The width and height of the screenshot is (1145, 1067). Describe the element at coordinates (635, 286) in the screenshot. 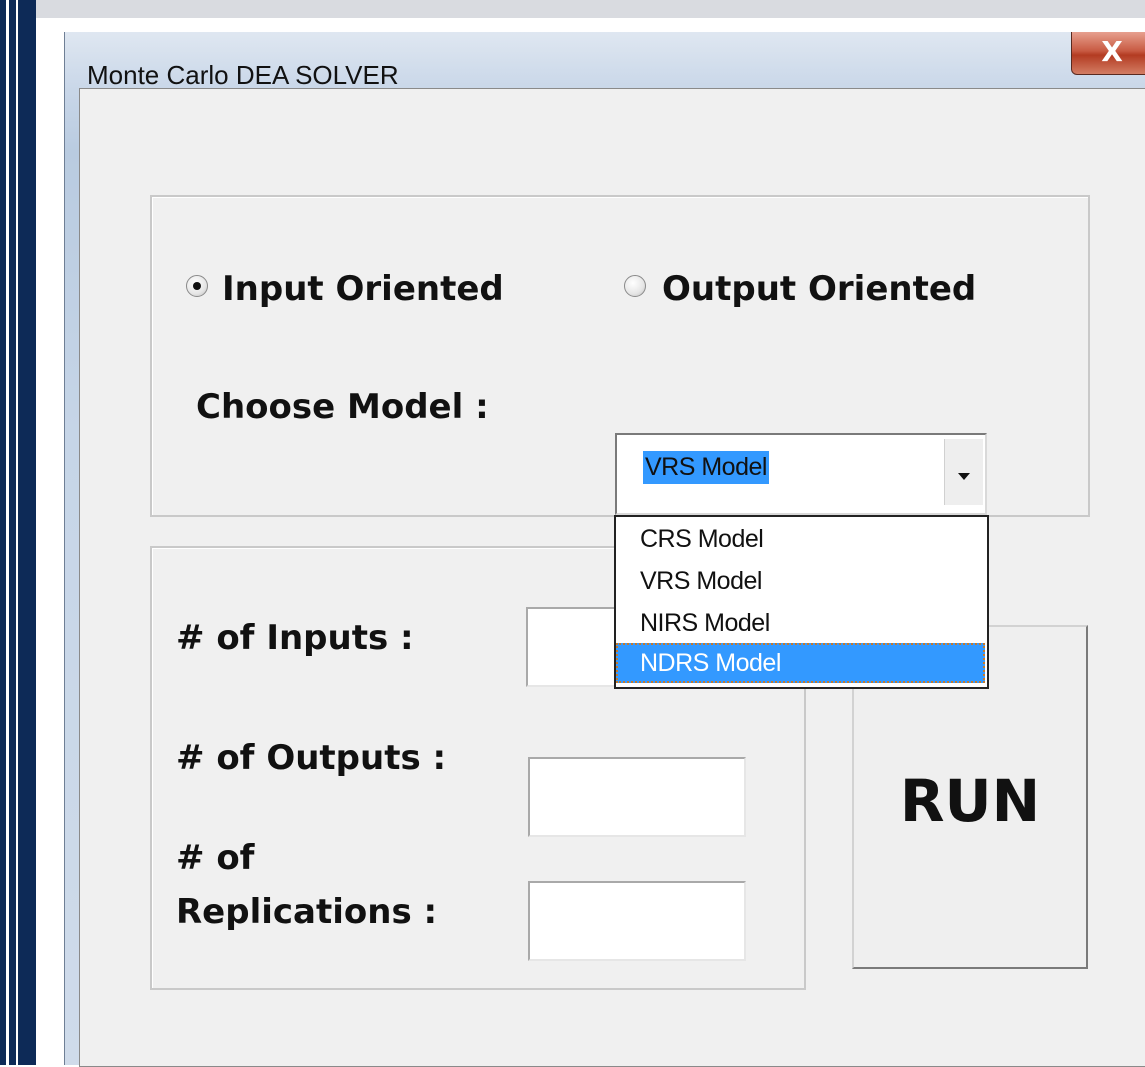

I see `output-oriented-radio` at that location.